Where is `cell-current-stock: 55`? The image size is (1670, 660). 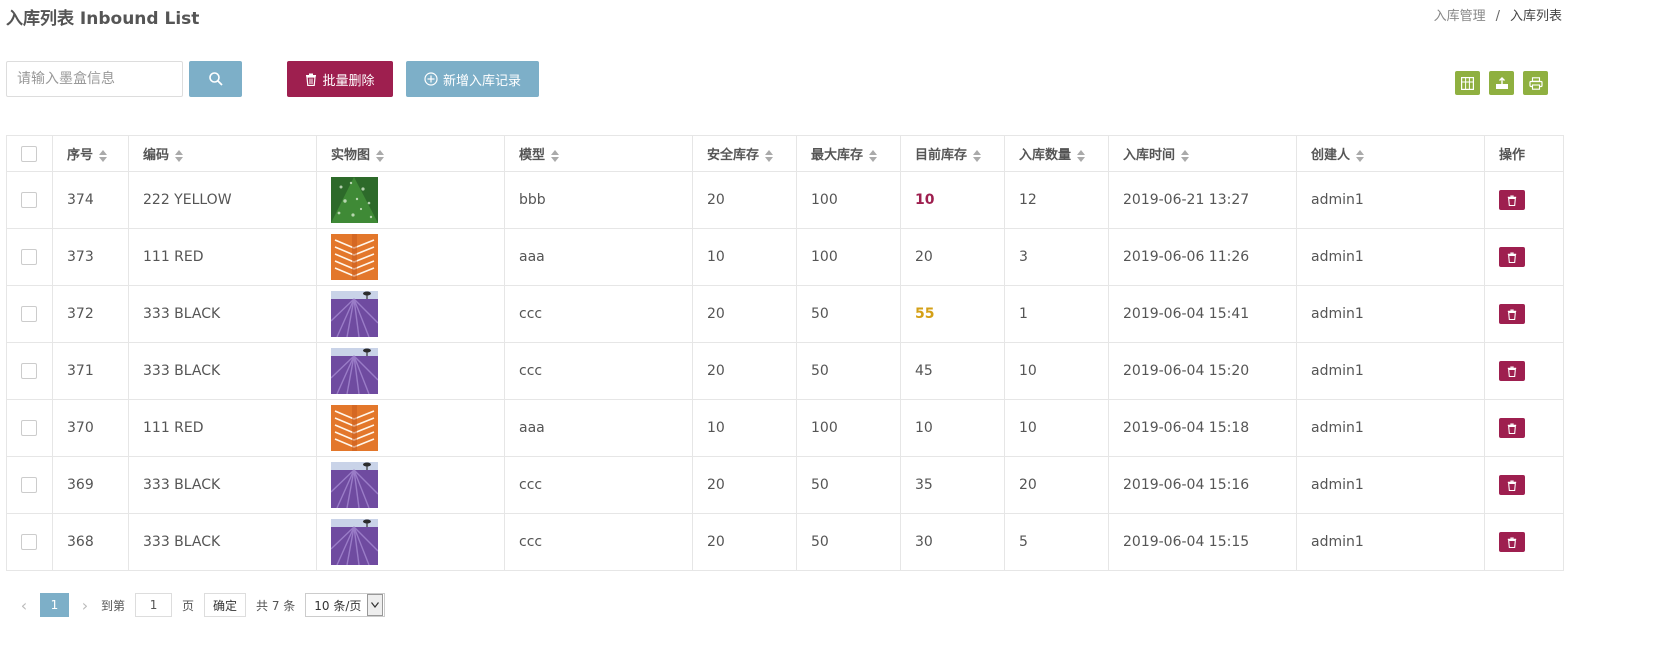
cell-current-stock: 55 is located at coordinates (952, 314).